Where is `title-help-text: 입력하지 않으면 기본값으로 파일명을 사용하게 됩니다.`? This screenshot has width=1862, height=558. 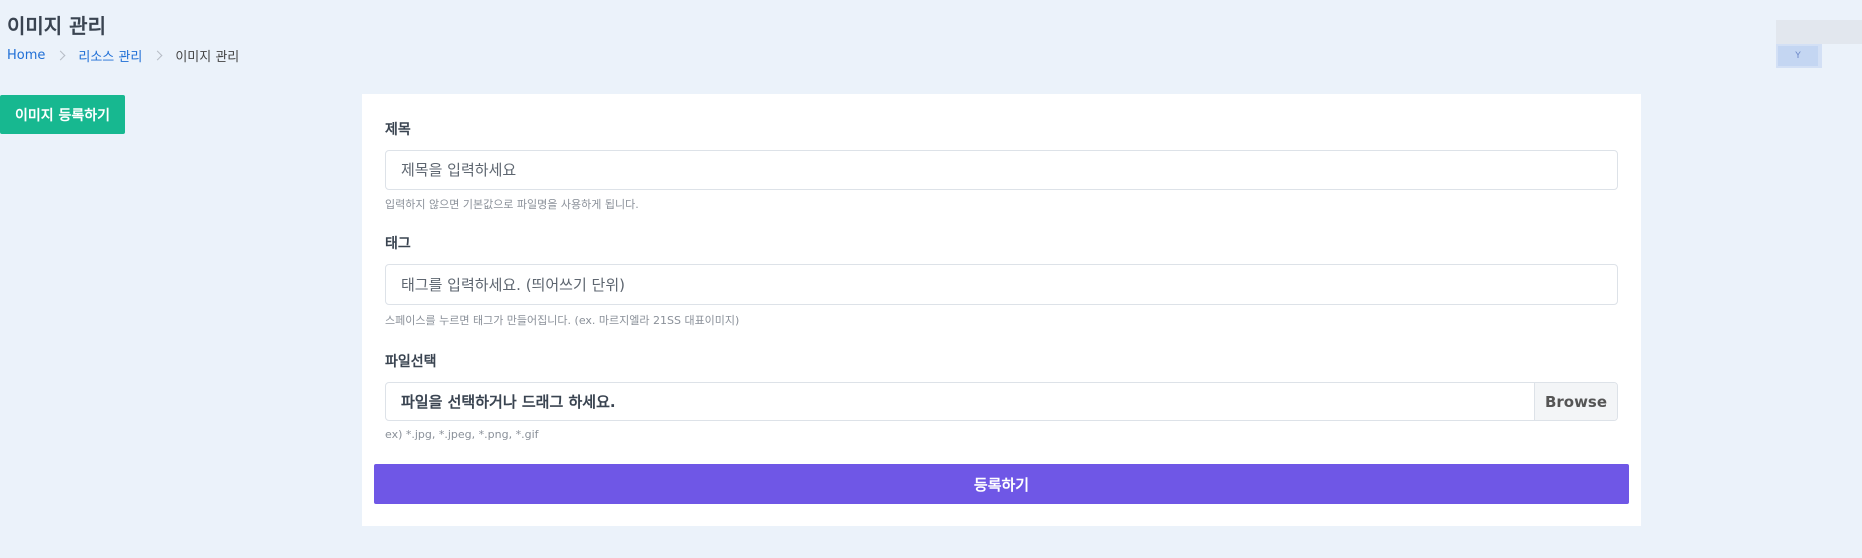 title-help-text: 입력하지 않으면 기본값으로 파일명을 사용하게 됩니다. is located at coordinates (512, 204).